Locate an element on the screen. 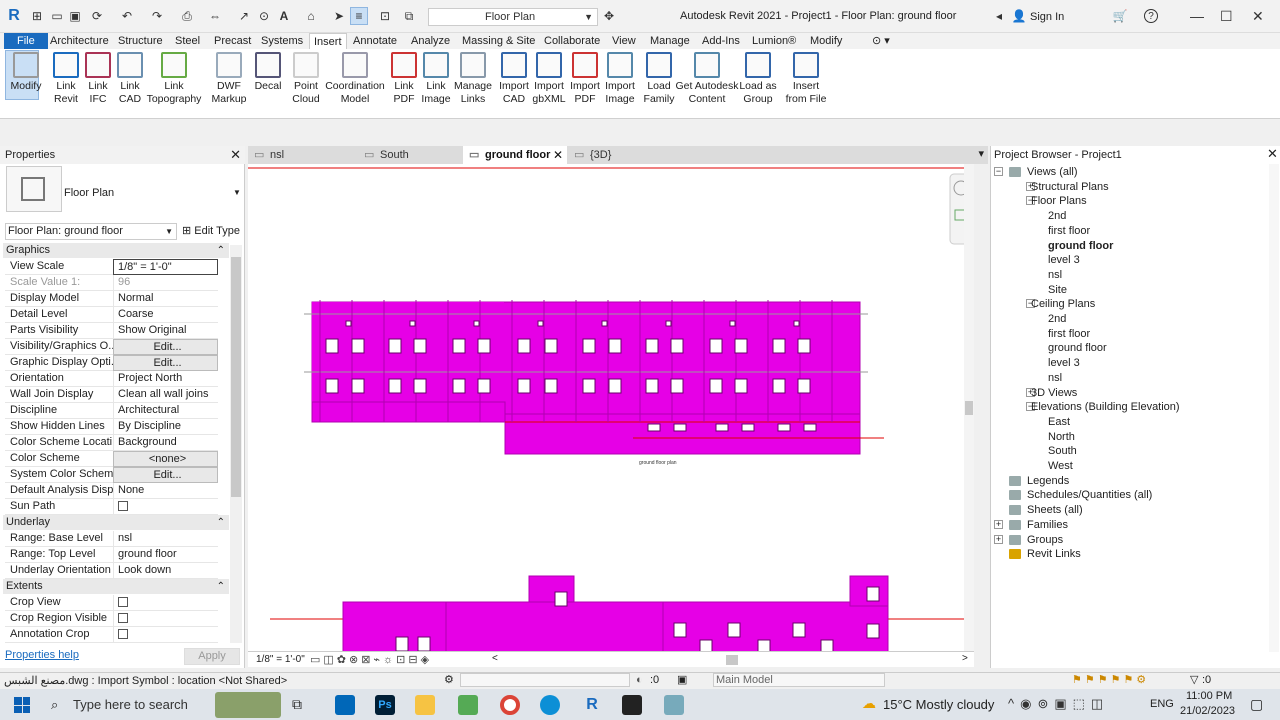 The height and width of the screenshot is (720, 1280). browser-node: East is located at coordinates (1059, 422).